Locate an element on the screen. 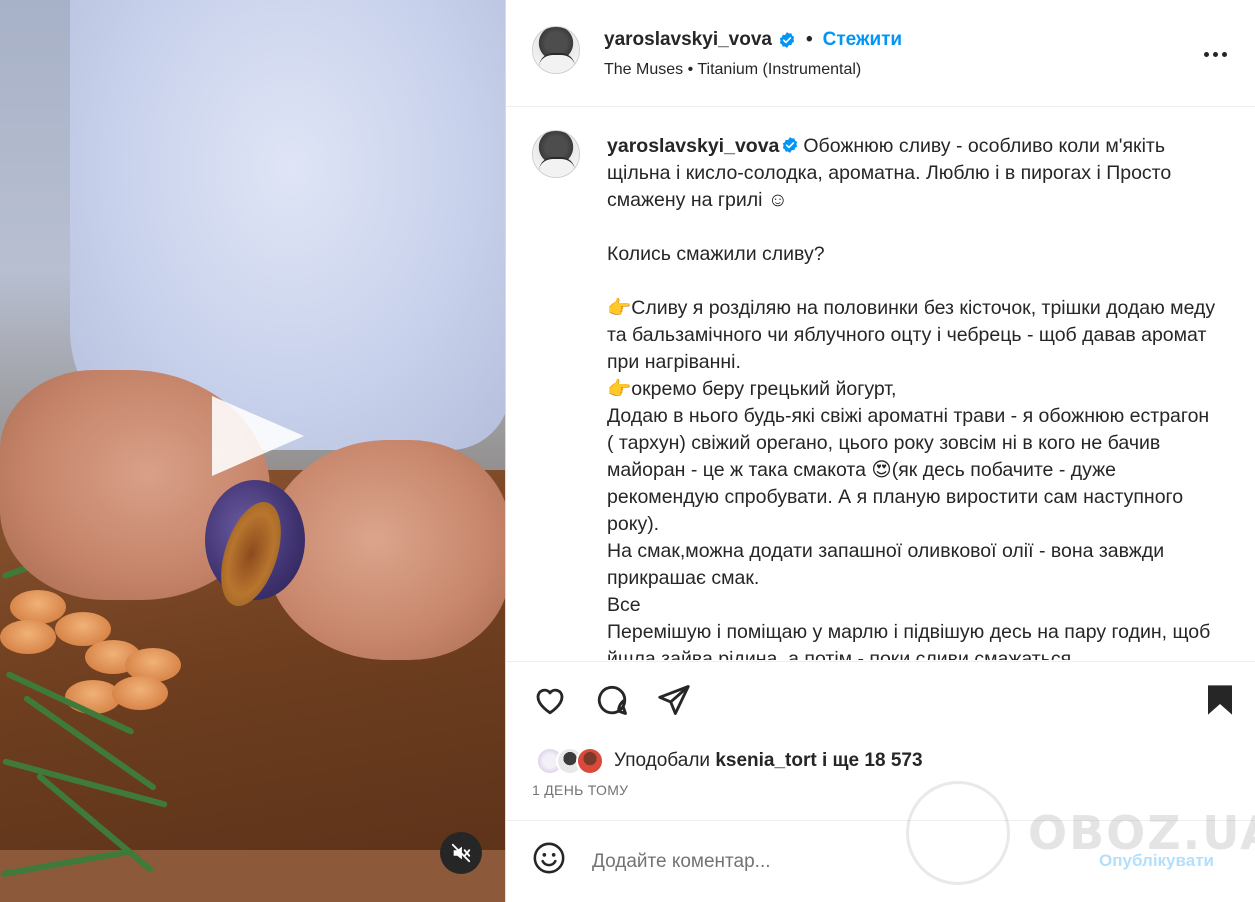 This screenshot has height=902, width=1255. heart-icon is located at coordinates (550, 700).